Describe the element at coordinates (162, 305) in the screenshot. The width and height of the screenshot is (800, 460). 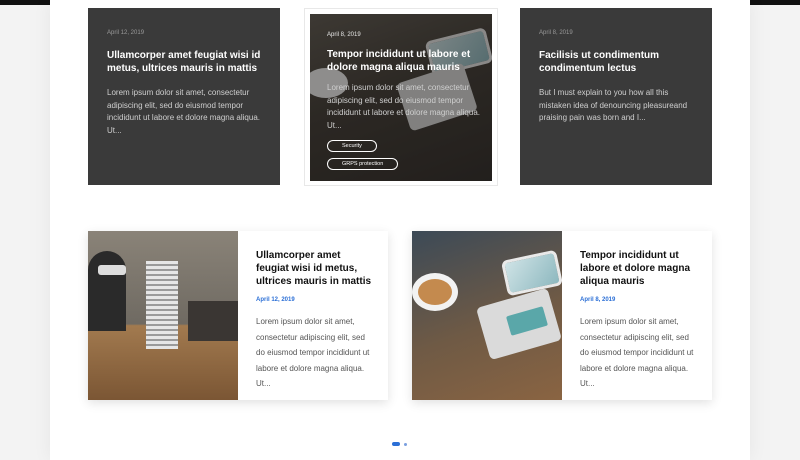
I see `building-model-image` at that location.